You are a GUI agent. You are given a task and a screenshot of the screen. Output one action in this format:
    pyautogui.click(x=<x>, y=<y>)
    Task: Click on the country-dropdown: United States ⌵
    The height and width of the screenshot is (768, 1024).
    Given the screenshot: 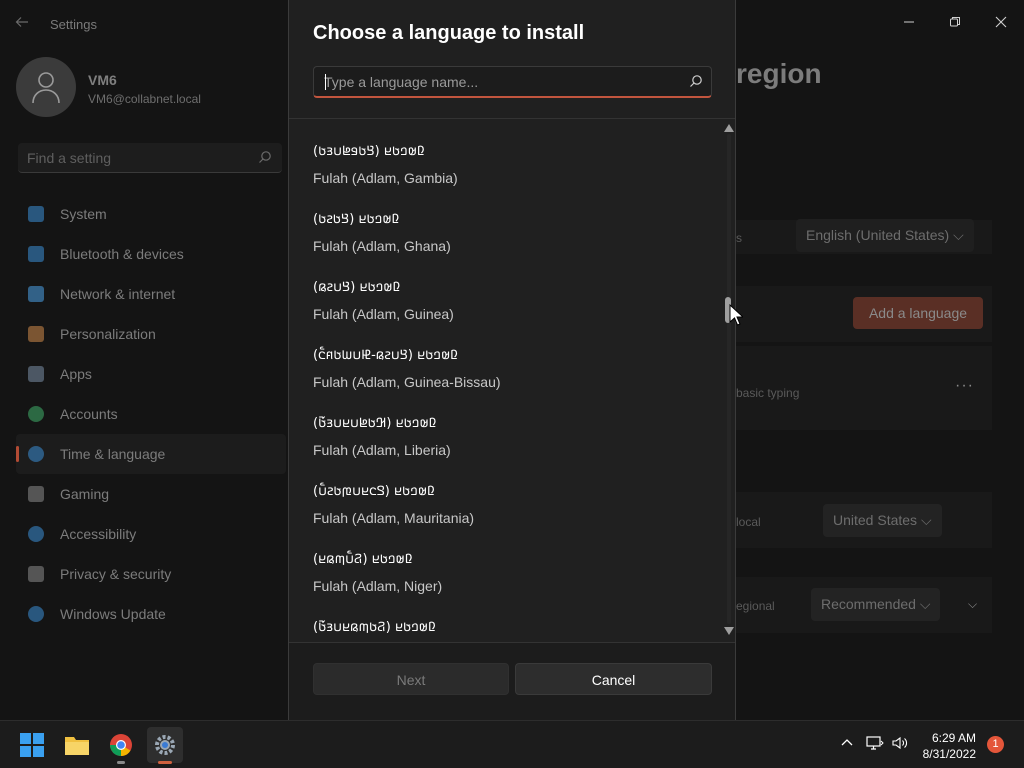 What is the action you would take?
    pyautogui.click(x=882, y=520)
    